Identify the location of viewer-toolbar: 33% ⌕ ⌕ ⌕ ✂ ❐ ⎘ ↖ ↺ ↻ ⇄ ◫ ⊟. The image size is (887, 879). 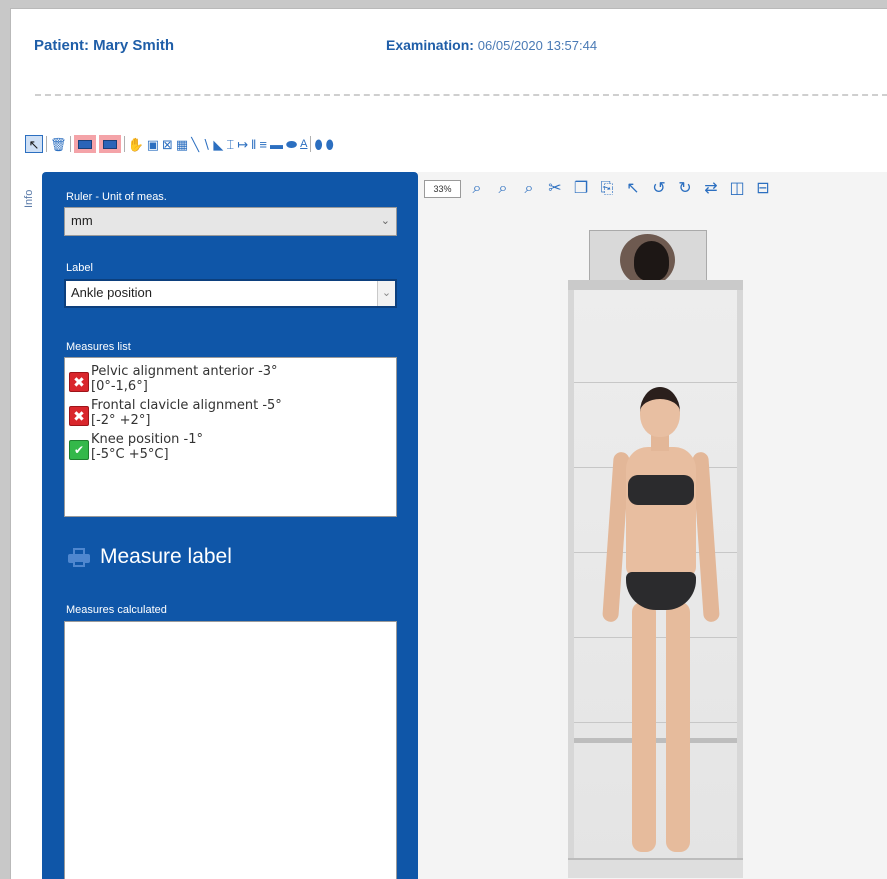
(598, 189).